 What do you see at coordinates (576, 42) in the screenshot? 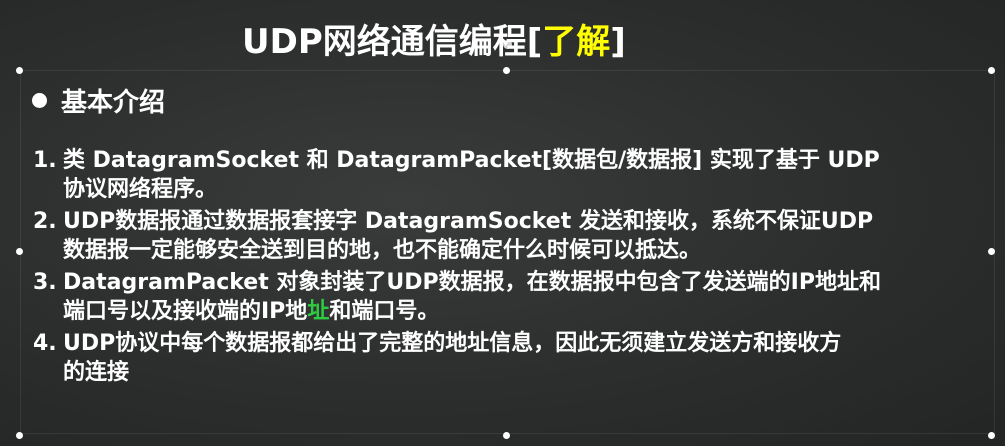
I see `title-highlight: 了解` at bounding box center [576, 42].